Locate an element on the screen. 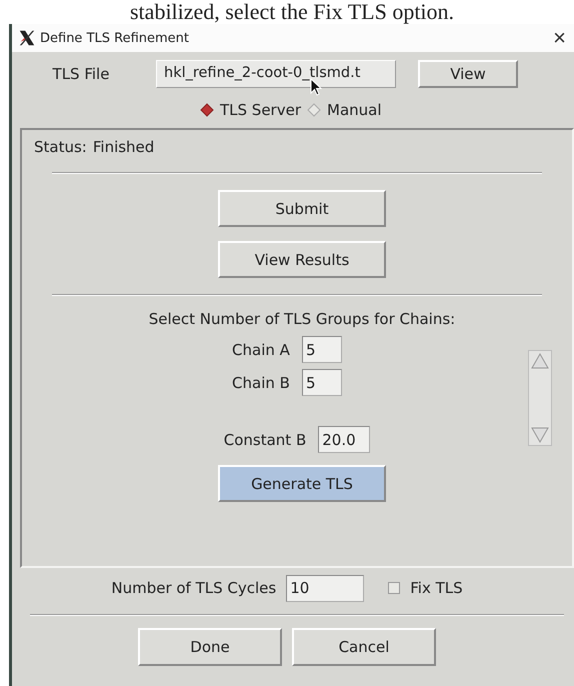 This screenshot has width=574, height=686. view-button: View is located at coordinates (468, 74).